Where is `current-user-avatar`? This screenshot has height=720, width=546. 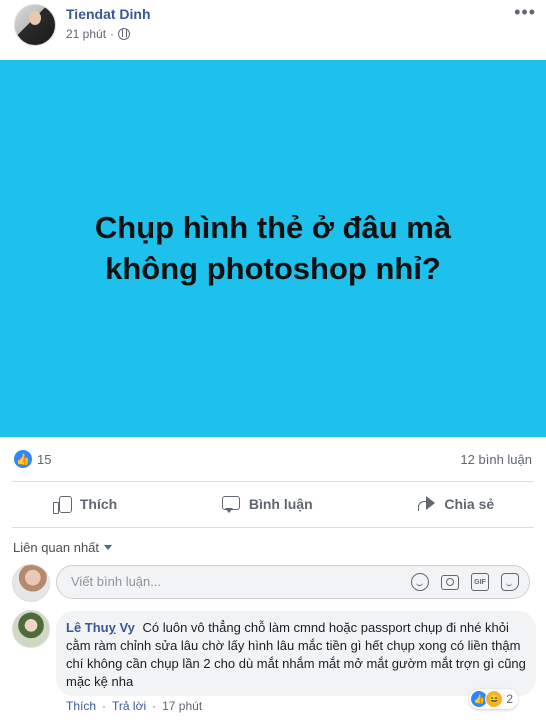 current-user-avatar is located at coordinates (31, 583).